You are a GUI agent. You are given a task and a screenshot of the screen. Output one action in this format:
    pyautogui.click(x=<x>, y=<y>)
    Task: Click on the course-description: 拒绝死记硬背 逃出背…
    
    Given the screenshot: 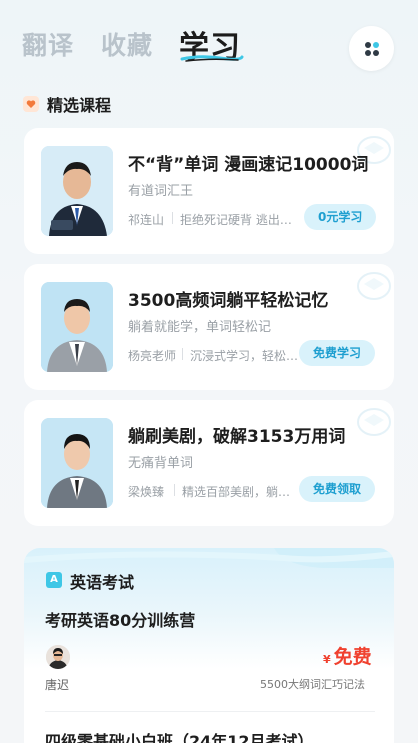 What is the action you would take?
    pyautogui.click(x=241, y=220)
    